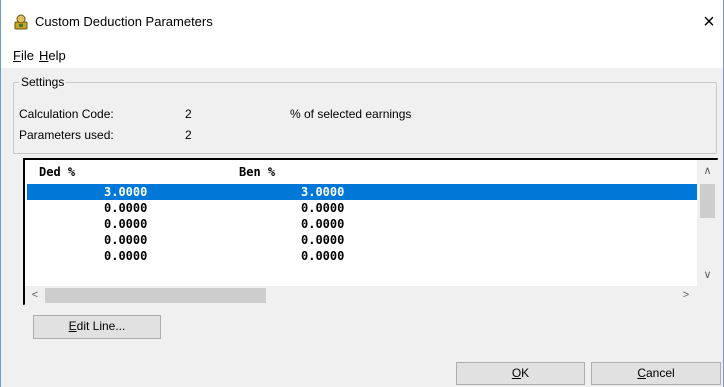  Describe the element at coordinates (17, 55) in the screenshot. I see `menu-file-accel: F` at that location.